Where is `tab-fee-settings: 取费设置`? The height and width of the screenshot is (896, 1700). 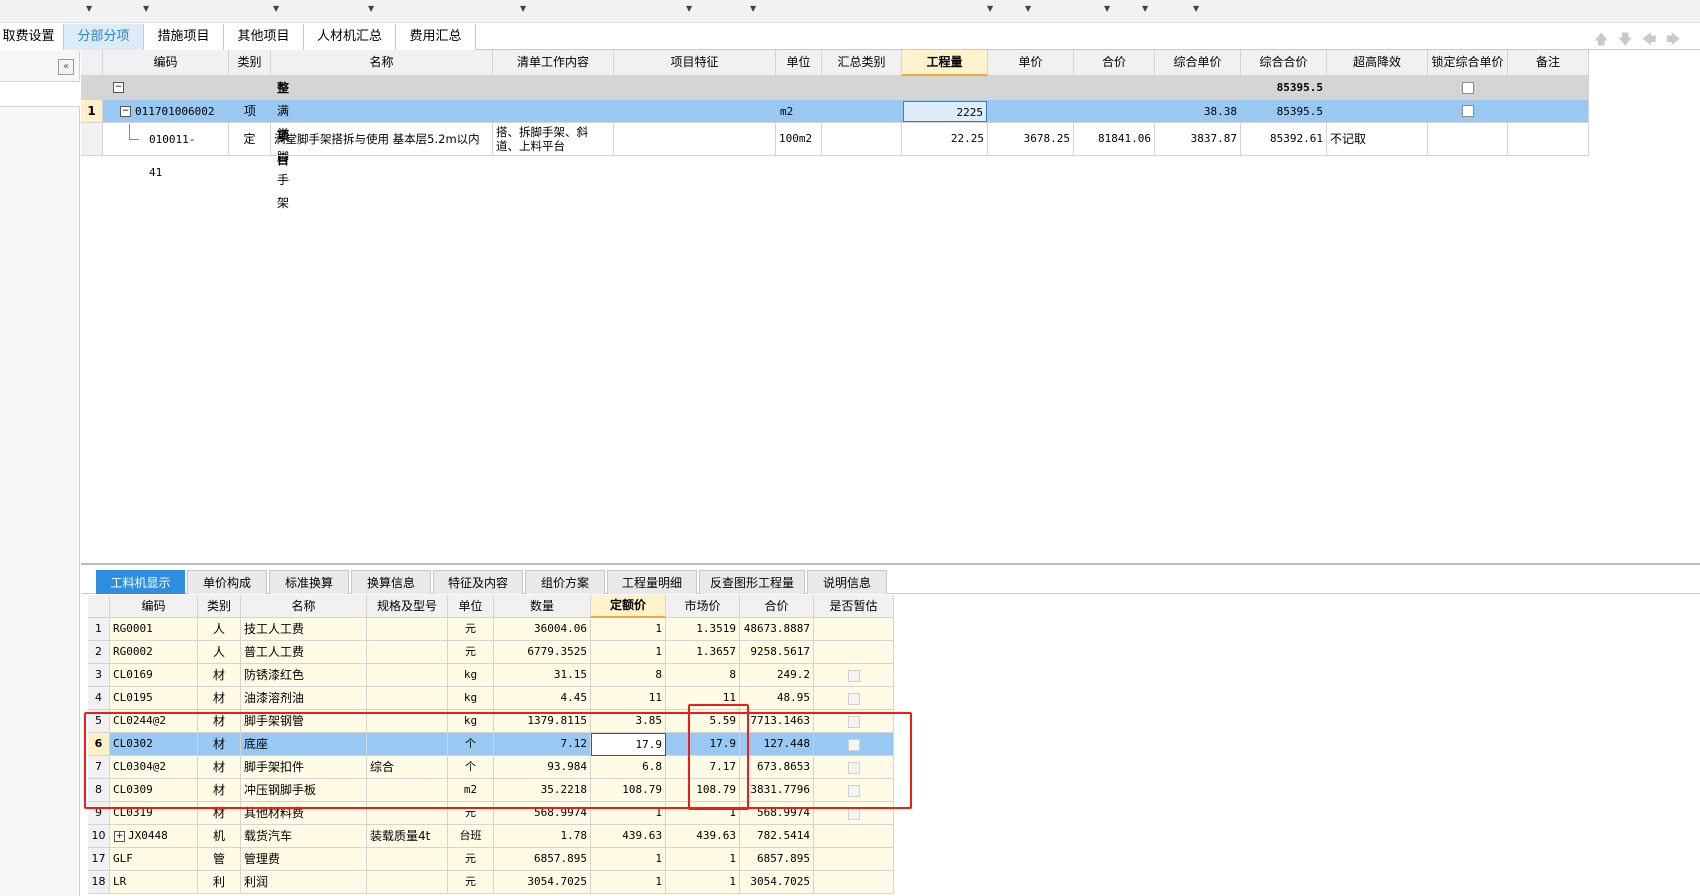
tab-fee-settings: 取费设置 is located at coordinates (32, 37).